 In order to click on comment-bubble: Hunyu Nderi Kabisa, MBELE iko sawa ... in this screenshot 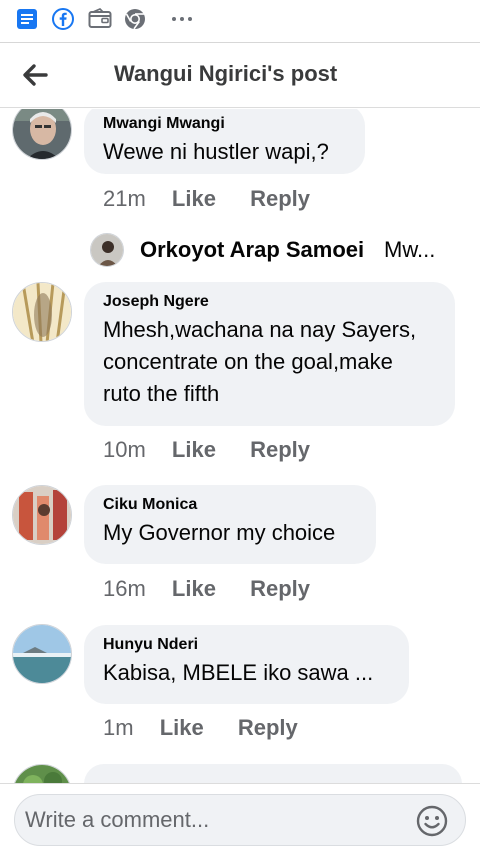, I will do `click(246, 664)`.